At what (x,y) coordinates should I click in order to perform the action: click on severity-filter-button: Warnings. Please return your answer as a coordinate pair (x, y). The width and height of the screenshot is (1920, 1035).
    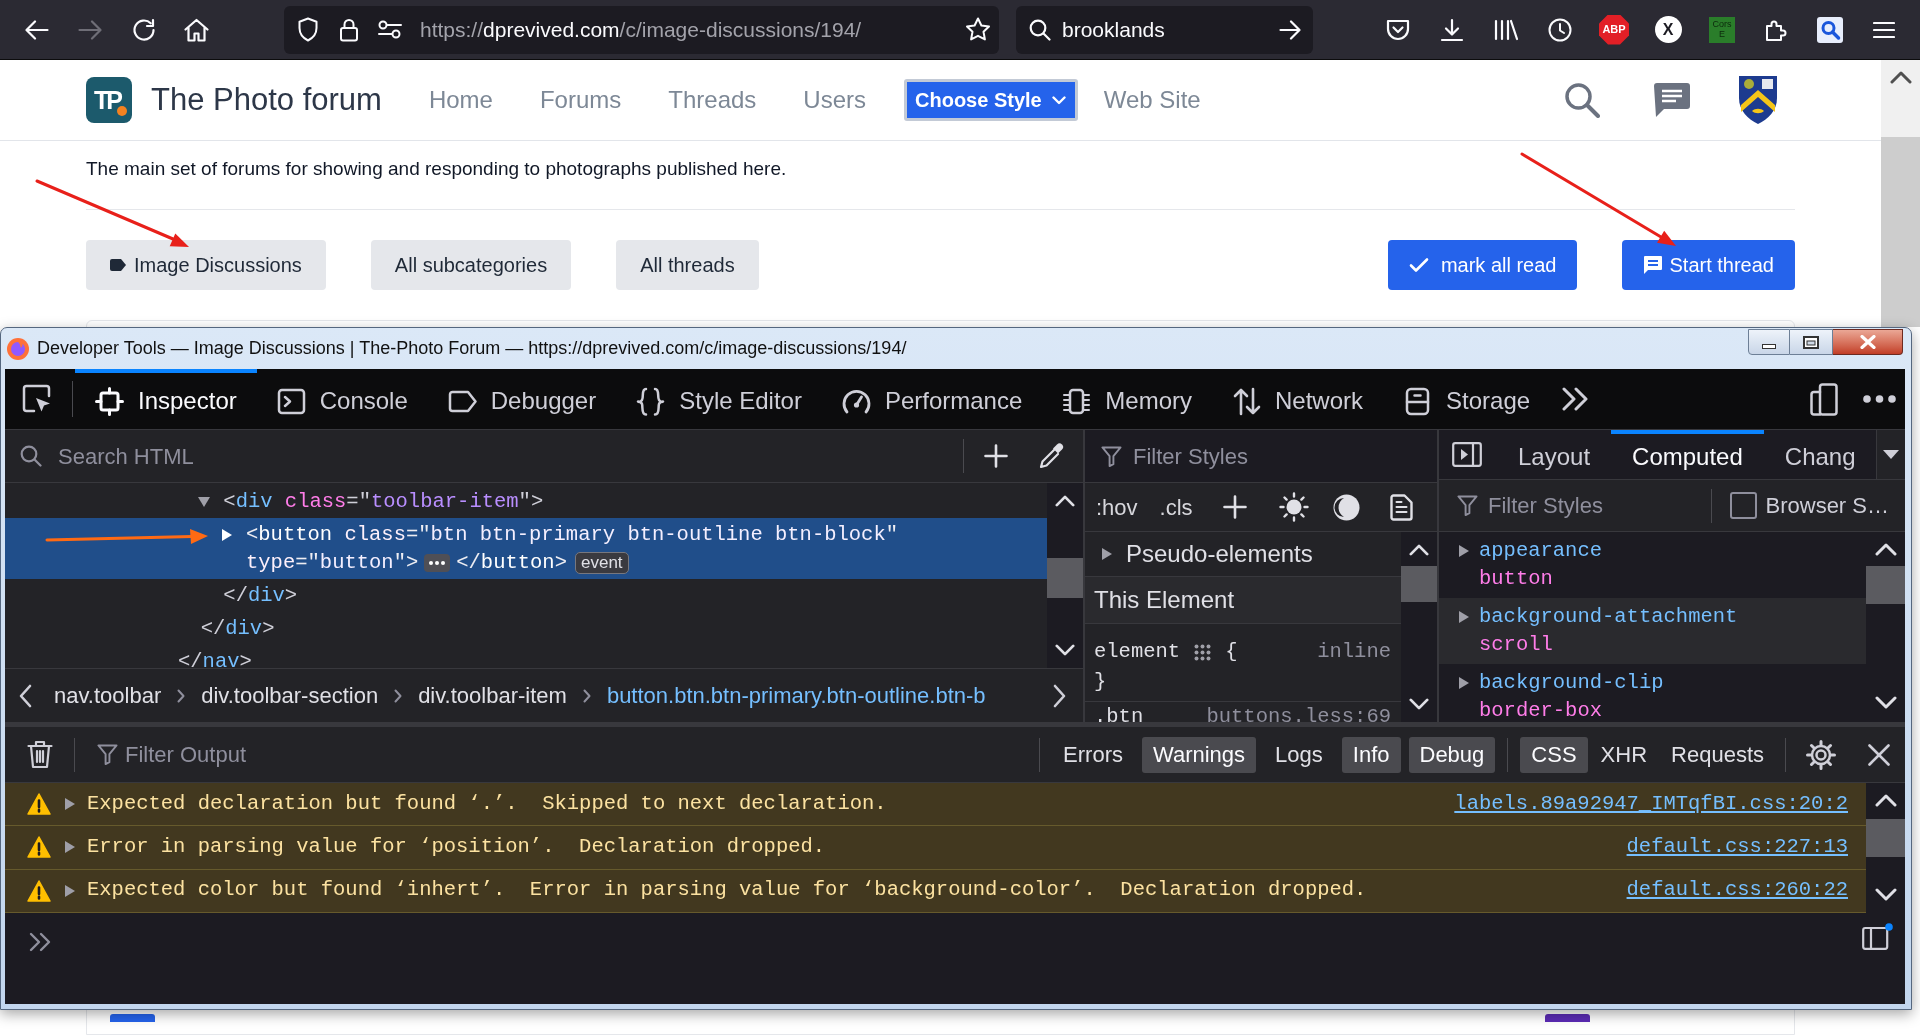
    Looking at the image, I should click on (1199, 754).